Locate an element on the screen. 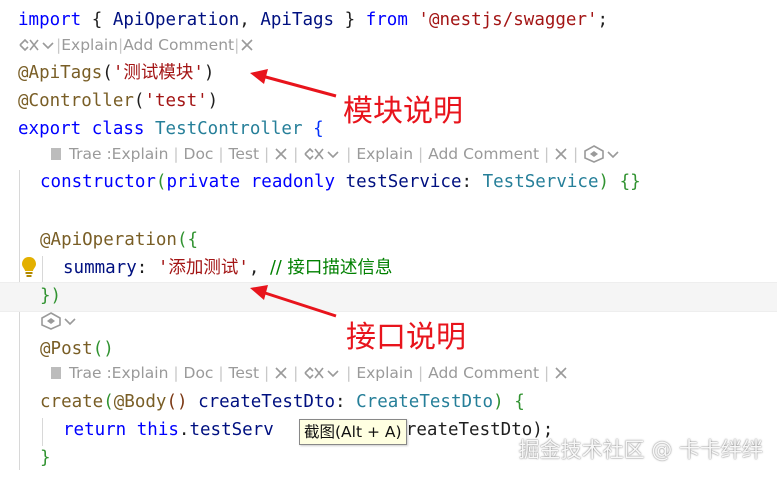 The height and width of the screenshot is (481, 777). code-line-close-apiop: }) is located at coordinates (51, 296).